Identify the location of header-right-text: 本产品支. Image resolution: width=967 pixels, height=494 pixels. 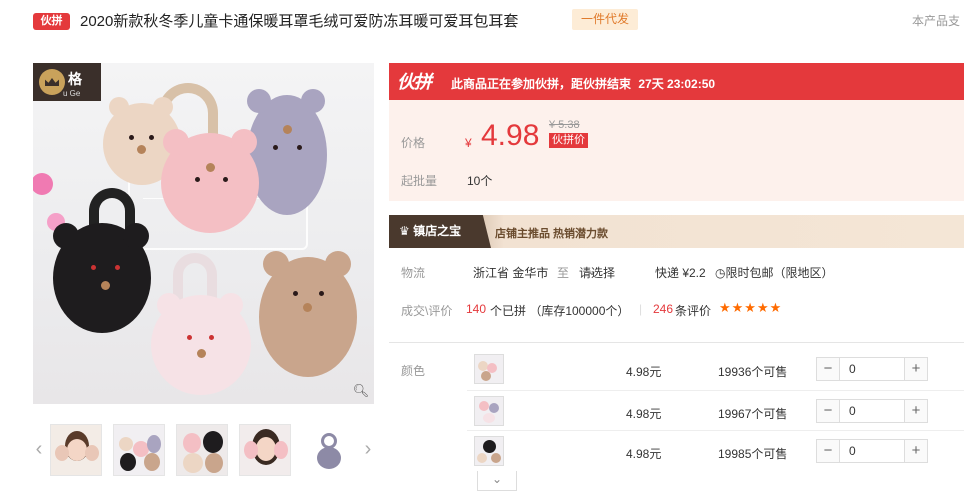
(936, 21).